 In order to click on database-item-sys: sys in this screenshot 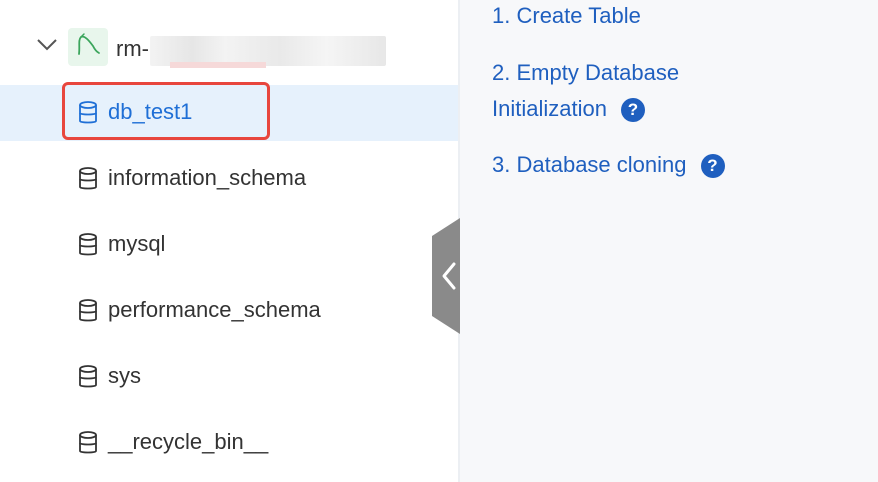, I will do `click(229, 377)`.